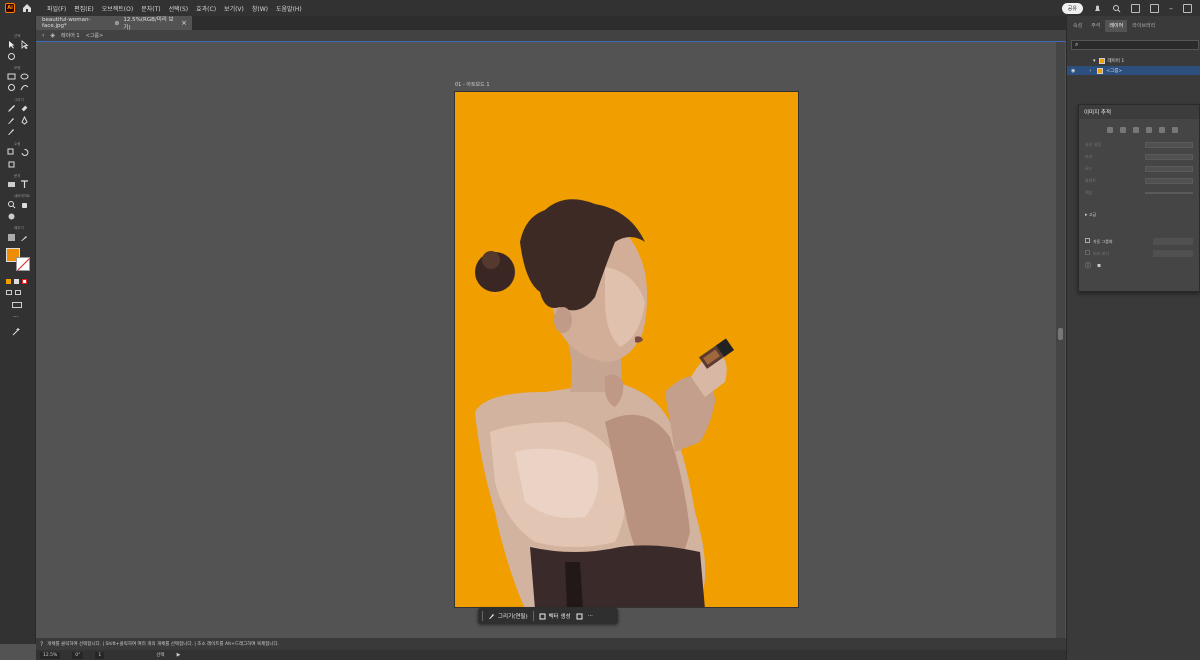 This screenshot has width=1200, height=660. Describe the element at coordinates (234, 8) in the screenshot. I see `menu-view: 보기(V)` at that location.